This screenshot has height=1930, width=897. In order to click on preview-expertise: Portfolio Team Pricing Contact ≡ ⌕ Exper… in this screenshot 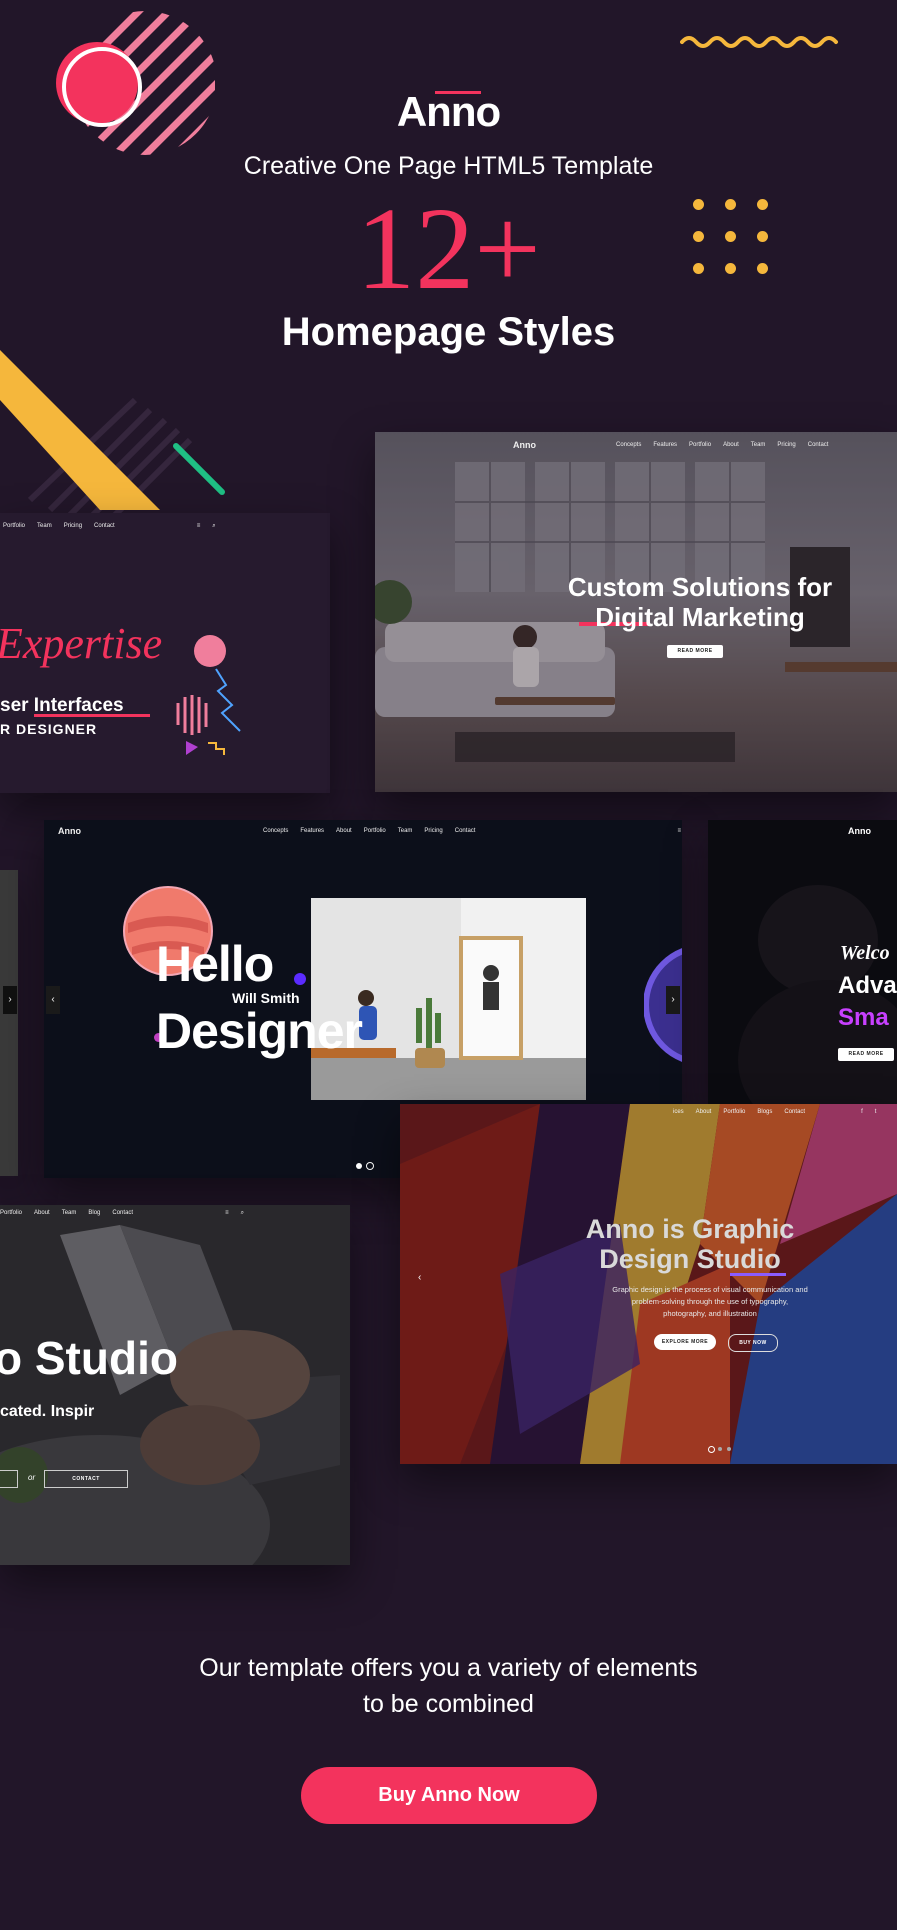, I will do `click(165, 653)`.